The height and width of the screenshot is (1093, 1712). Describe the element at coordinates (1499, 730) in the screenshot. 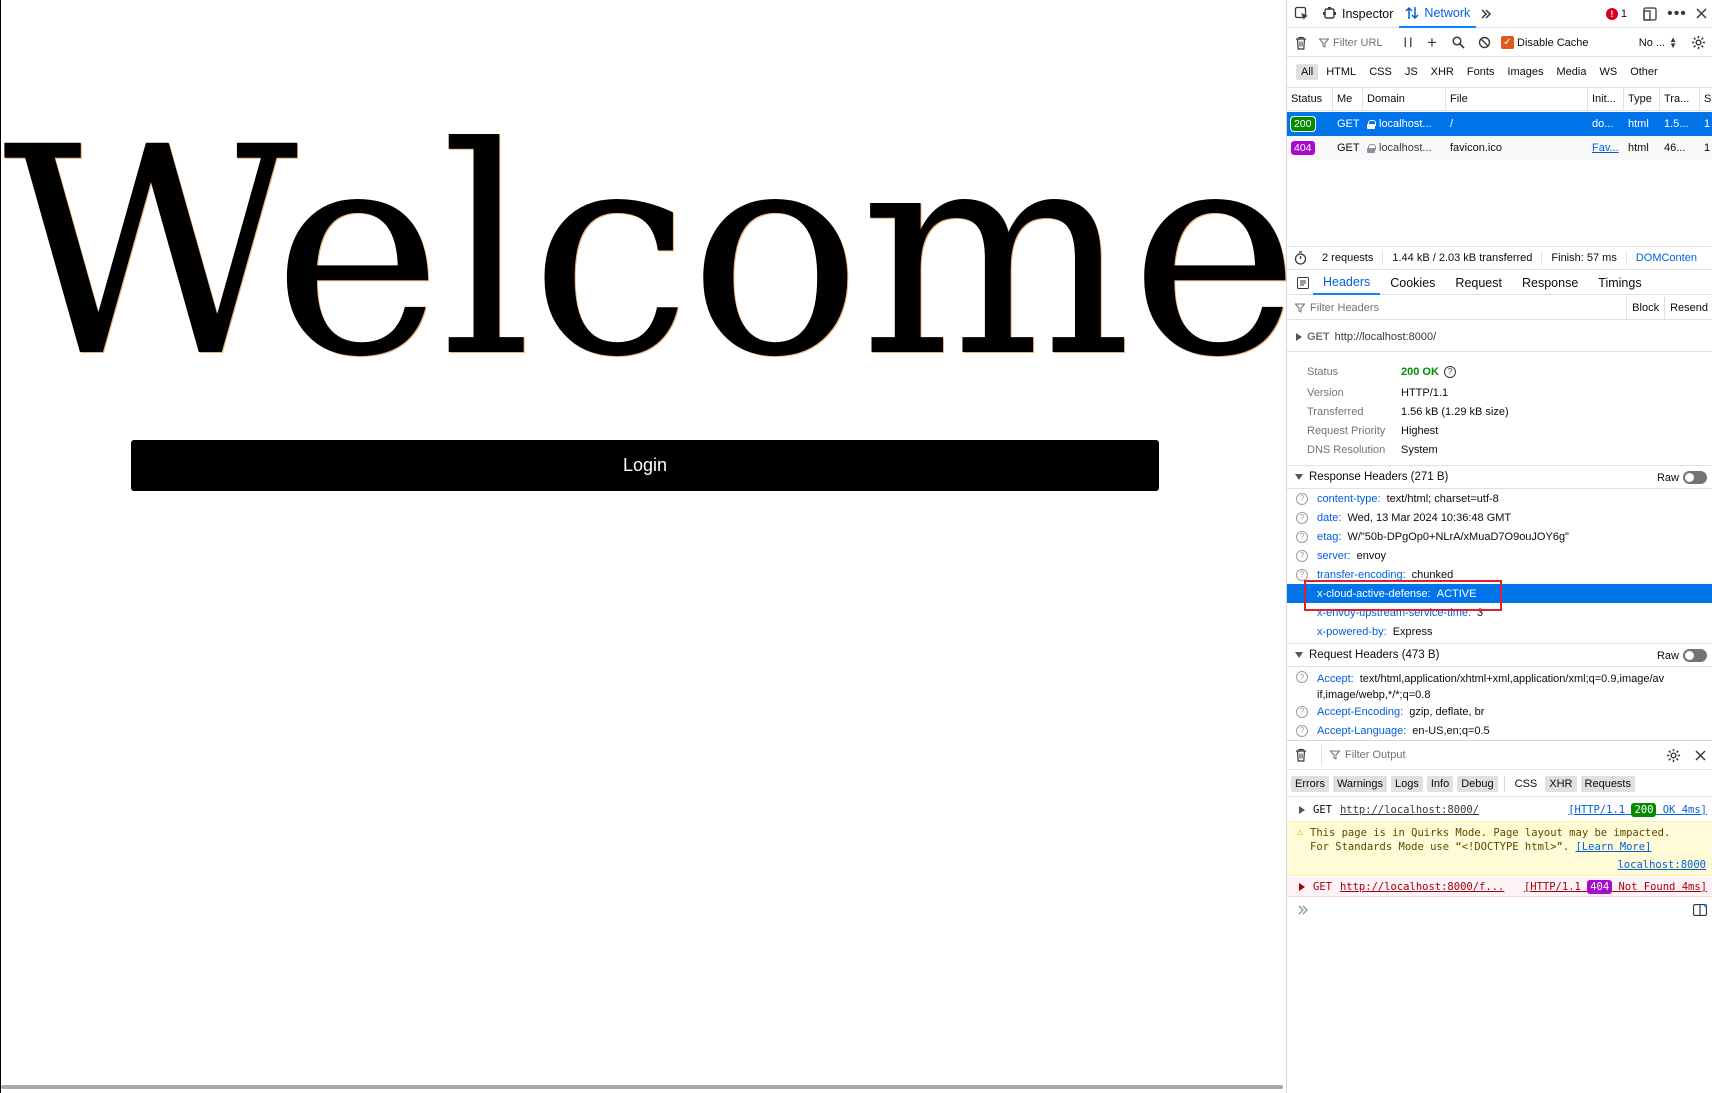

I see `request-header-item: ? Accept-Language: en-US,en;q=0.5` at that location.